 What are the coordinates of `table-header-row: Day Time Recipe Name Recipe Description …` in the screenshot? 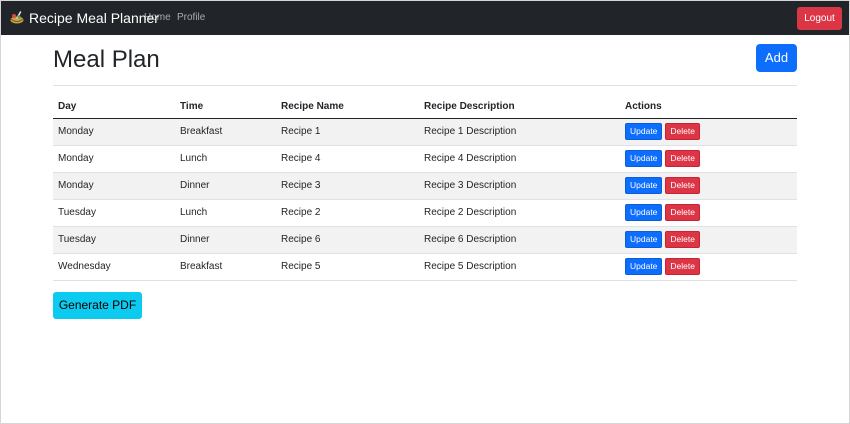 It's located at (425, 107).